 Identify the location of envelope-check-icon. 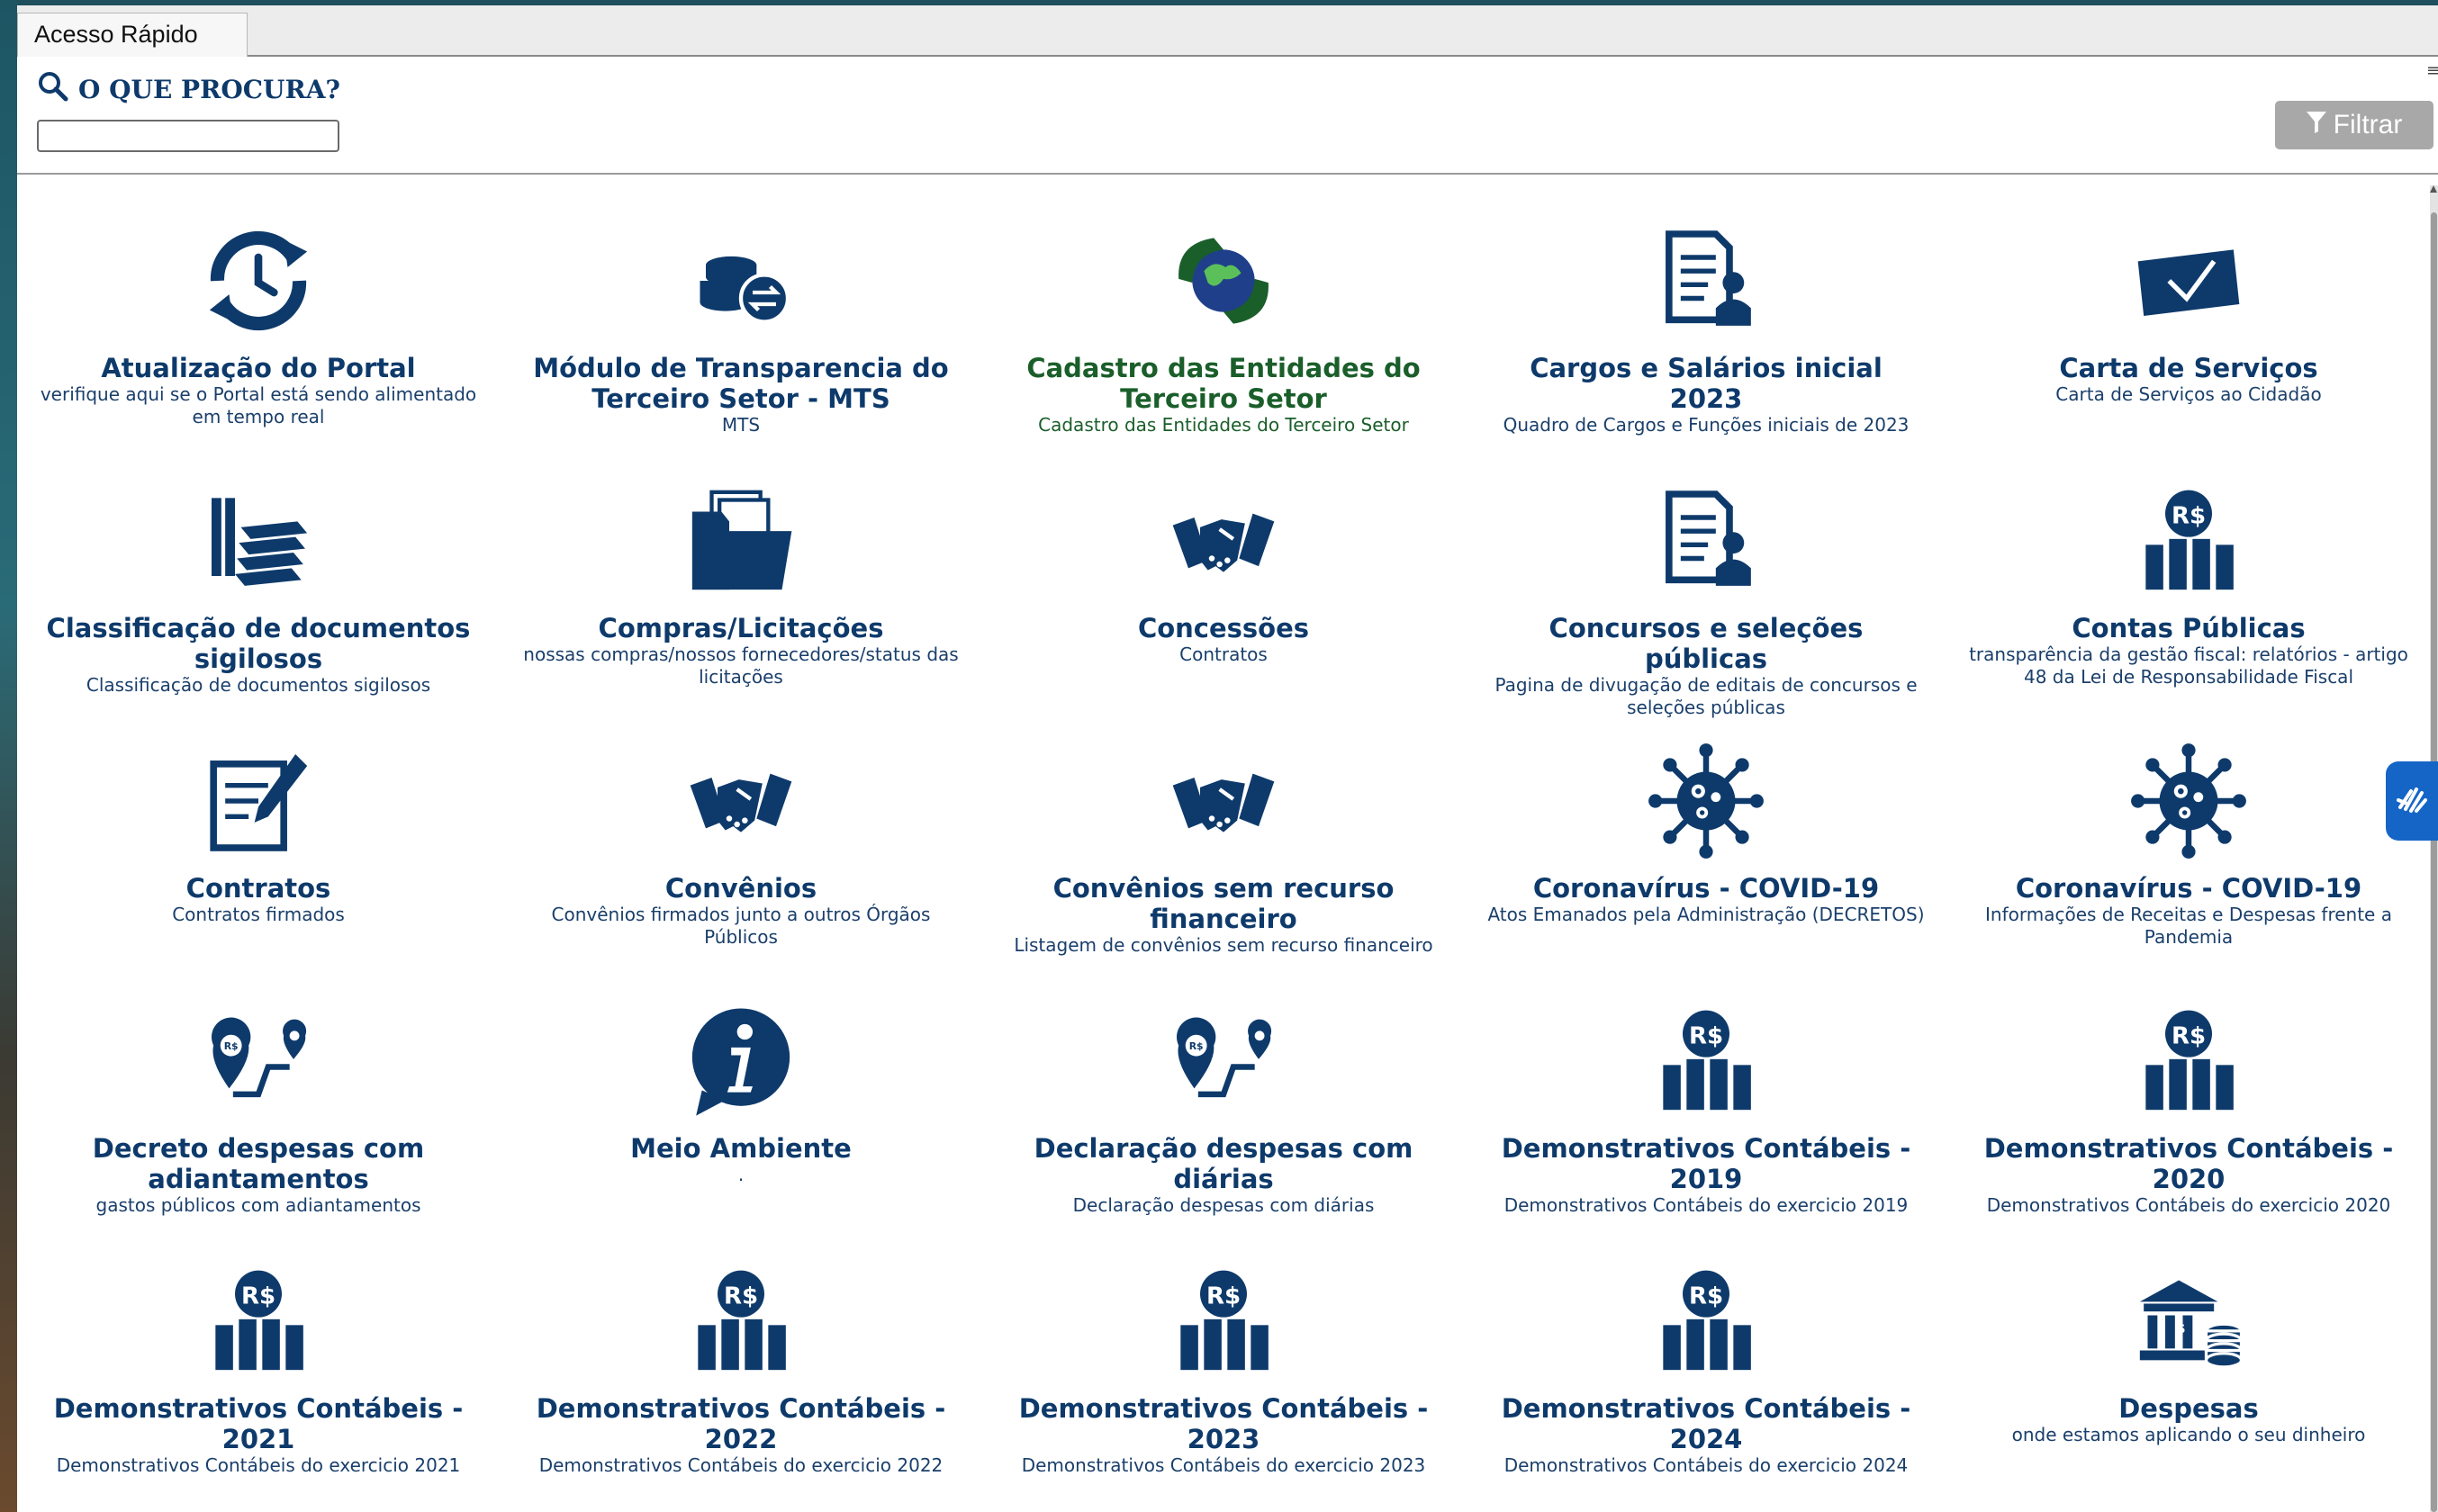
(2189, 281).